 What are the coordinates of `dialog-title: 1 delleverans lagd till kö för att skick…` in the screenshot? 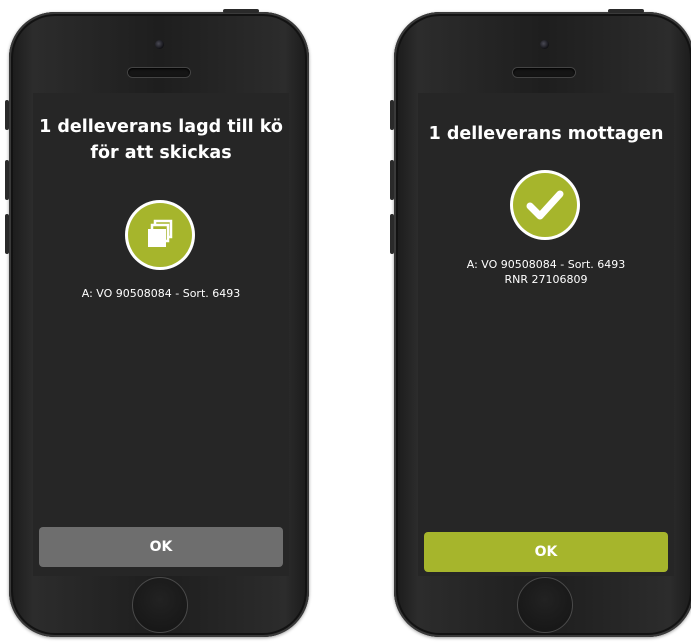 It's located at (161, 140).